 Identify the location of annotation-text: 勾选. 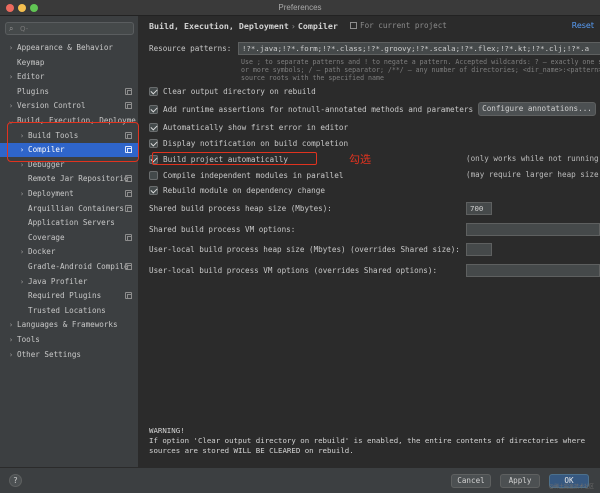
(360, 159).